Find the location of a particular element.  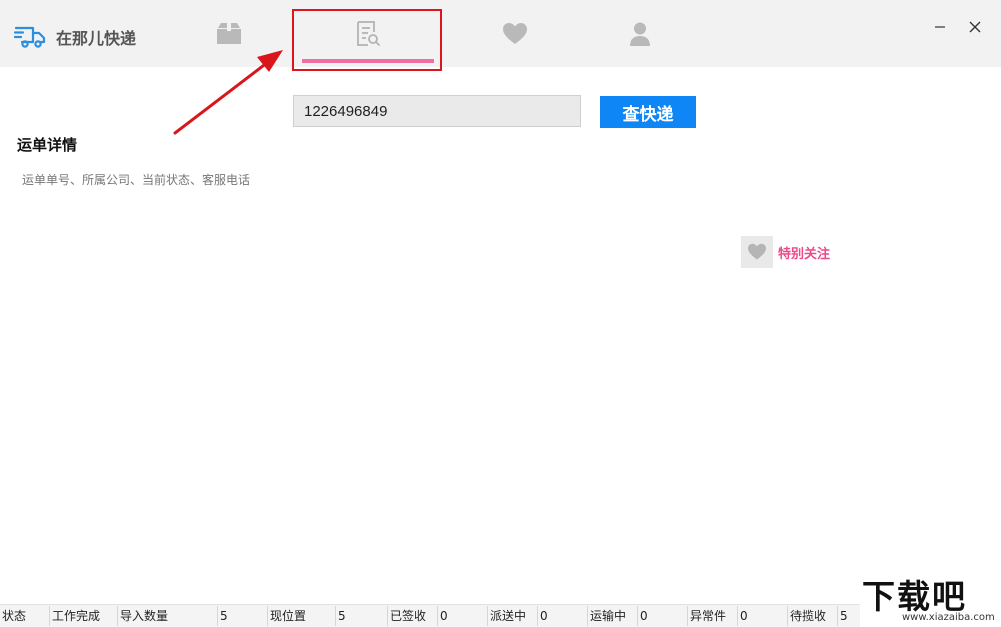

minimize-button is located at coordinates (940, 27).